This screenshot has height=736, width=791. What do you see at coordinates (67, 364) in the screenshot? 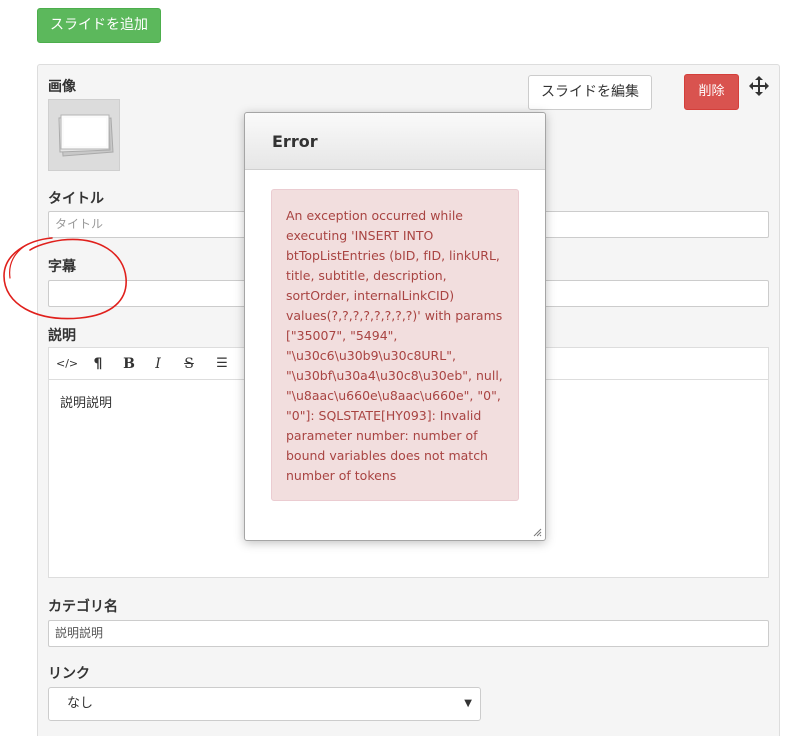
I see `code-view-icon: </>` at bounding box center [67, 364].